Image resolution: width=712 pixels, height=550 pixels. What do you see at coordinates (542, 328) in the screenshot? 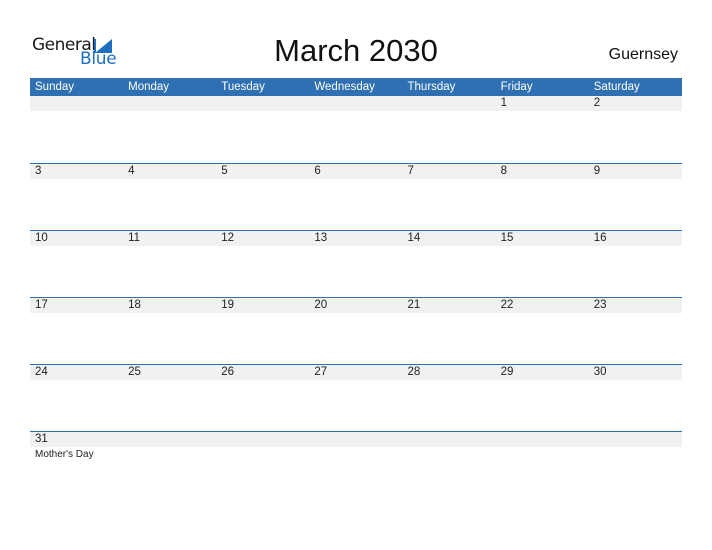
I see `day-cell: 22` at bounding box center [542, 328].